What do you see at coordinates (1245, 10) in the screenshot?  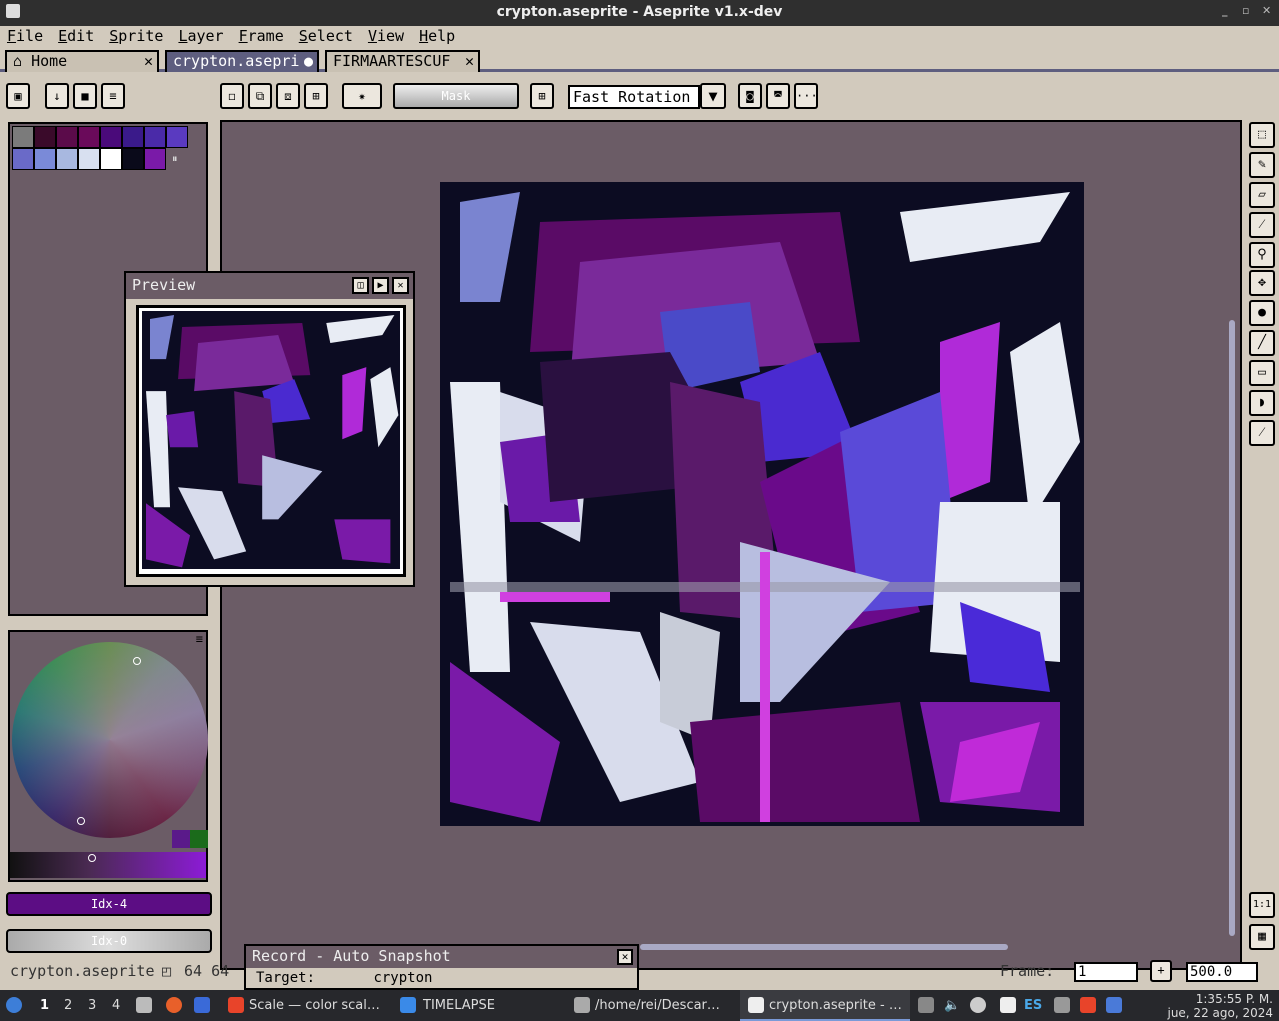 I see `maximize-button: ▫` at bounding box center [1245, 10].